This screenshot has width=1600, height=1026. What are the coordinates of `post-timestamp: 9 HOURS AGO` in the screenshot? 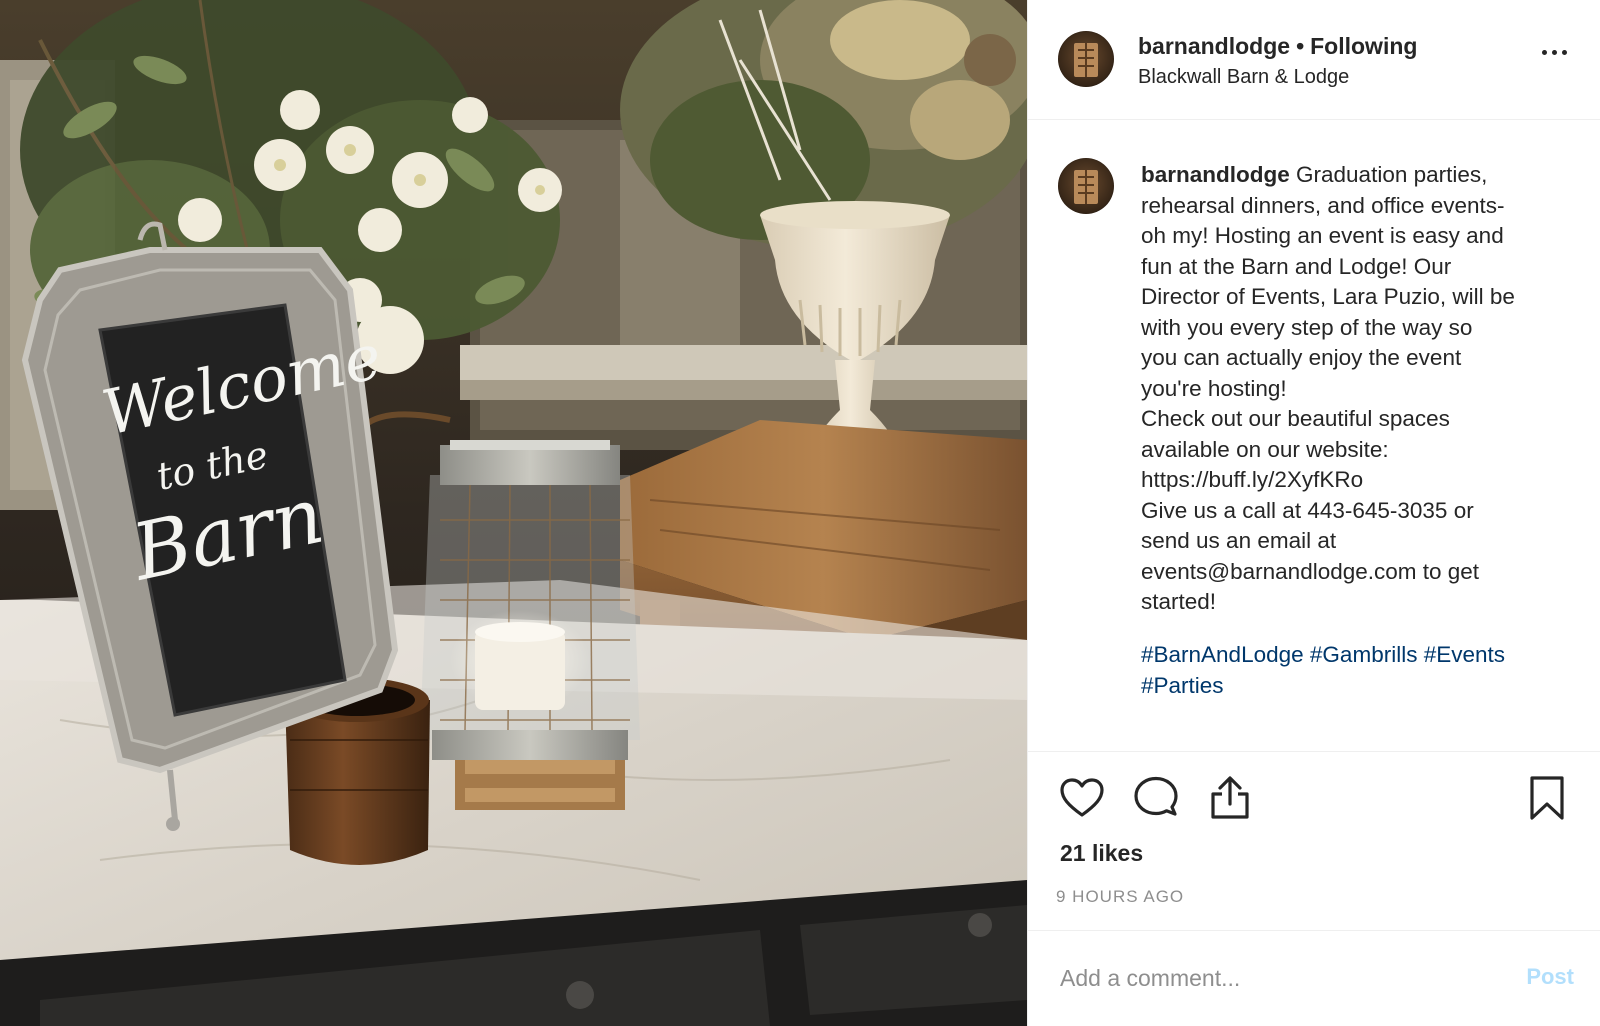 It's located at (1120, 897).